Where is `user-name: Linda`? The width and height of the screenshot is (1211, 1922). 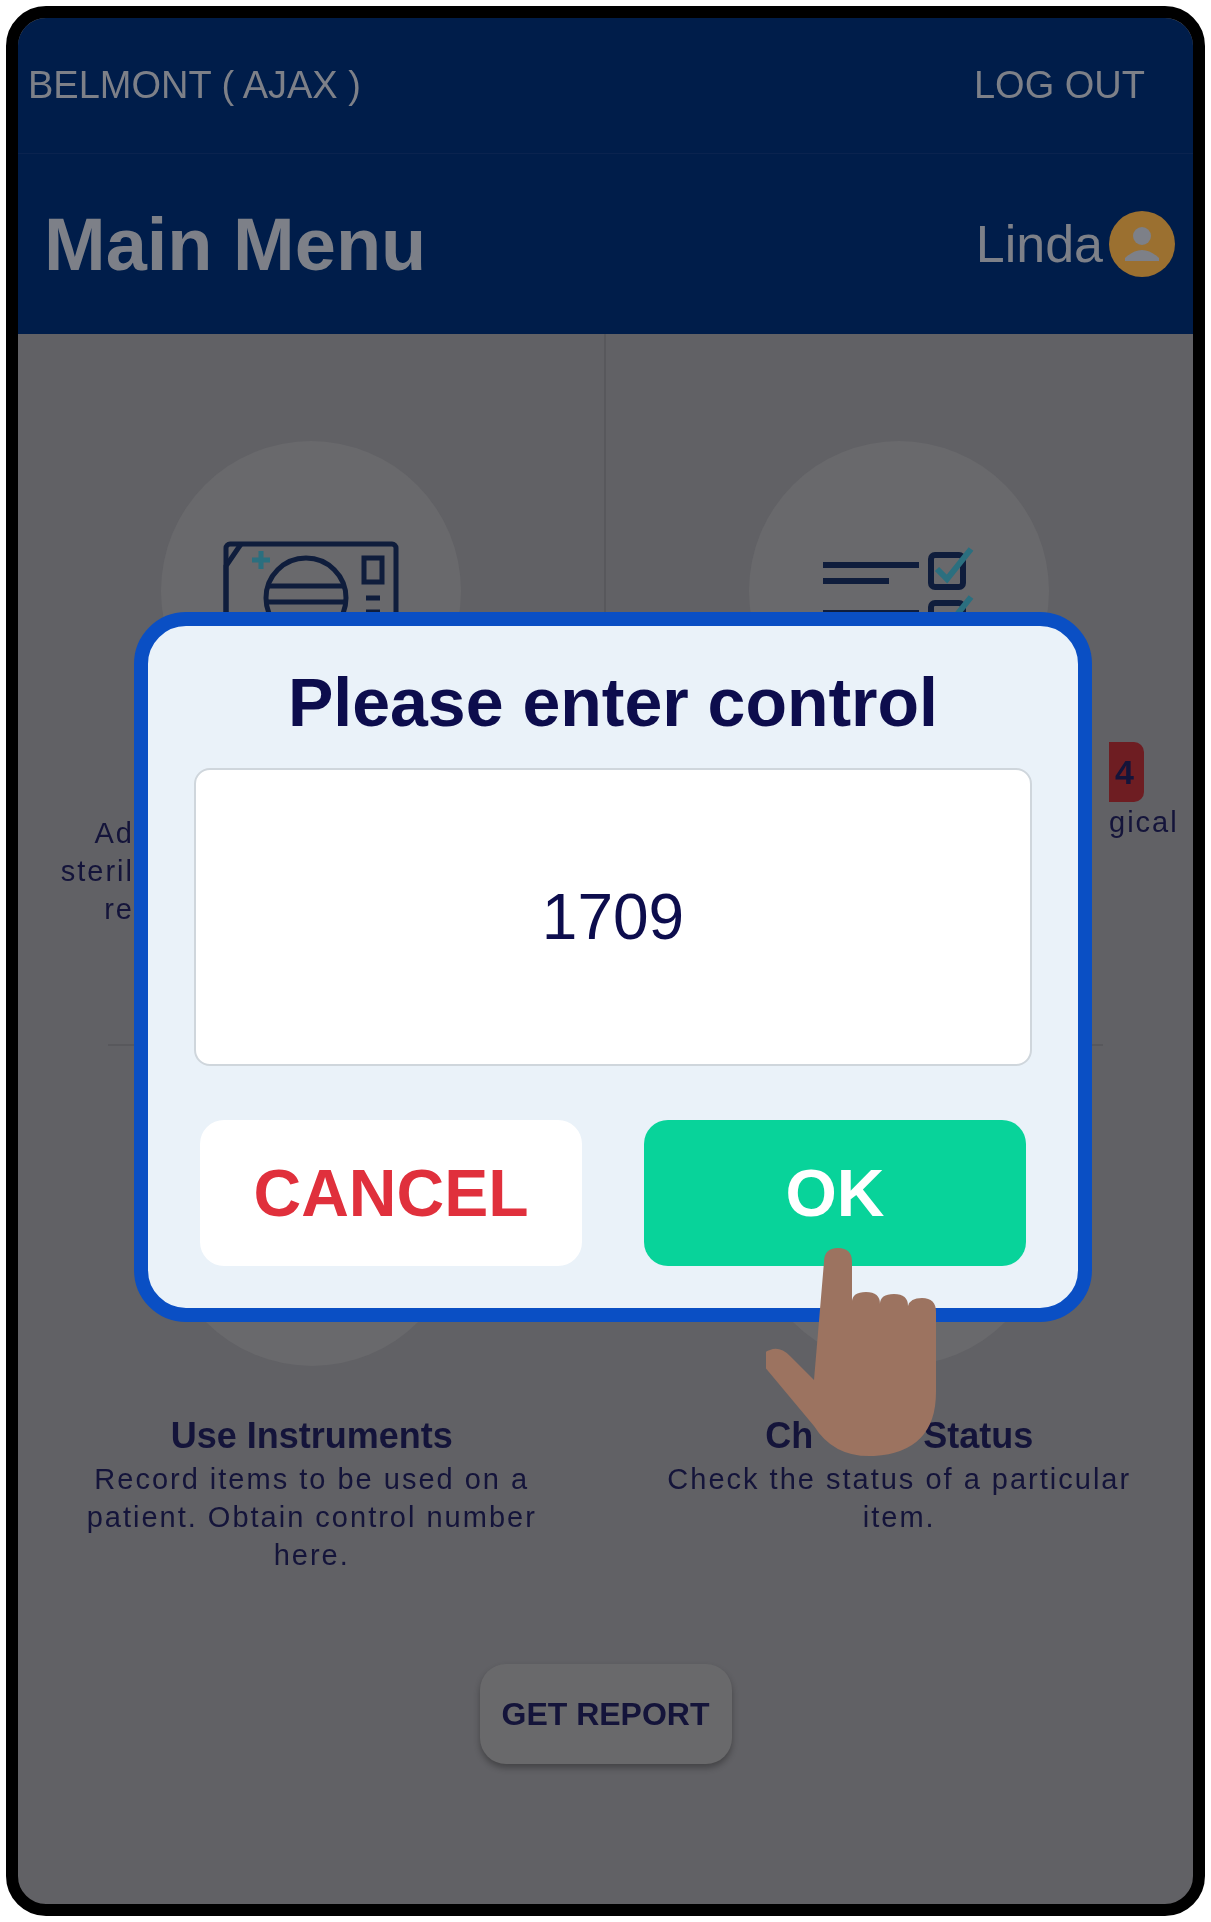 user-name: Linda is located at coordinates (1039, 244).